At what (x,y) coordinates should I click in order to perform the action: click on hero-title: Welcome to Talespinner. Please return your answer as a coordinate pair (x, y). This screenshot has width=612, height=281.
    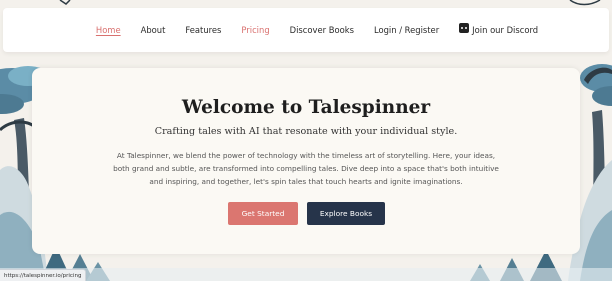
    Looking at the image, I should click on (306, 107).